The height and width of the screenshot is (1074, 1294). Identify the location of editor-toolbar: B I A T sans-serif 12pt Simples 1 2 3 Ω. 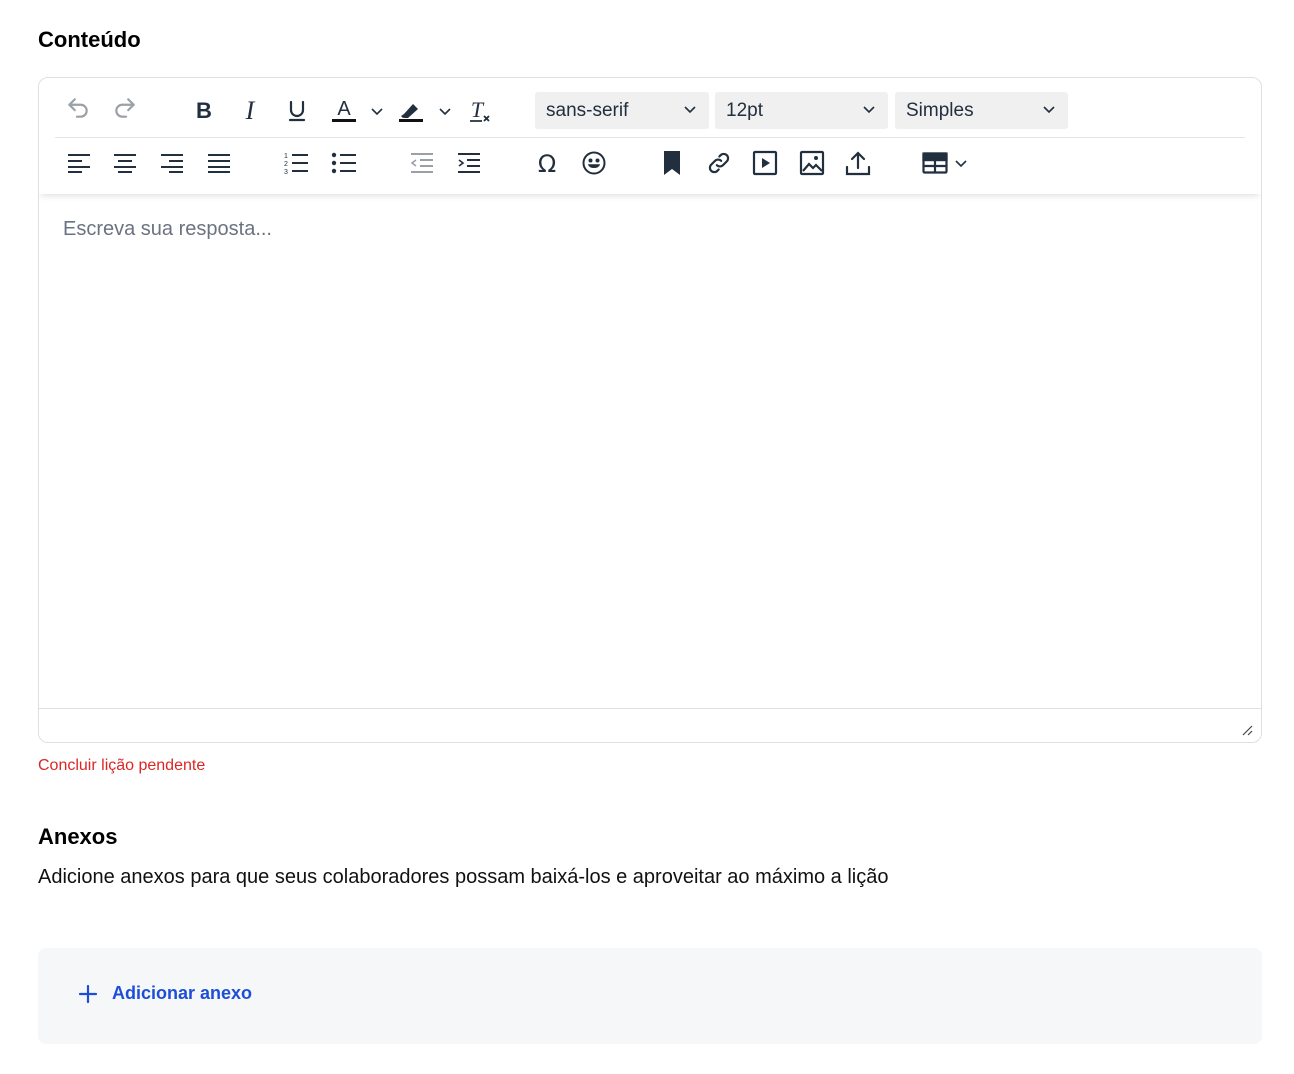
(650, 136).